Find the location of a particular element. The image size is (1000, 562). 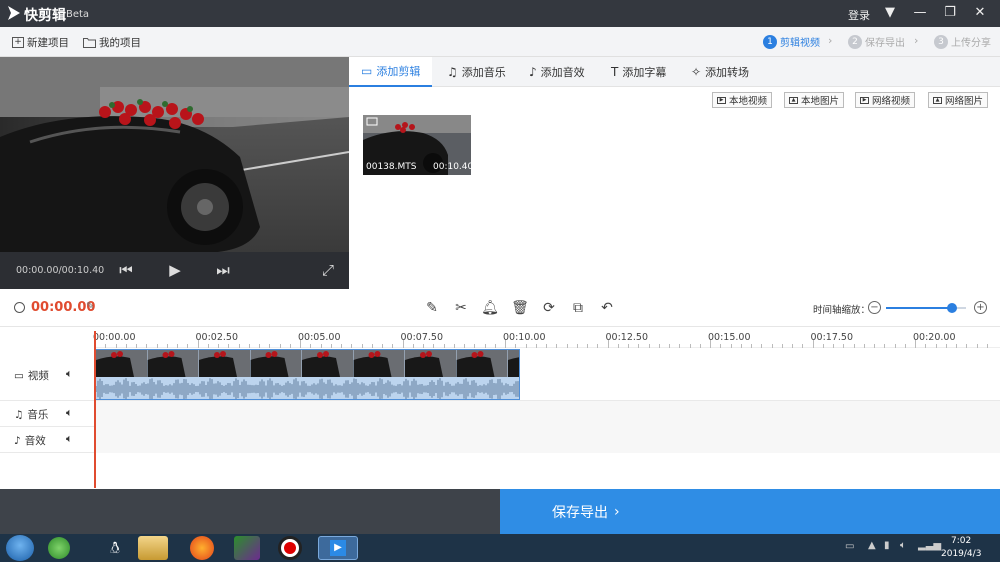

play-icon: ▶ is located at coordinates (175, 270).